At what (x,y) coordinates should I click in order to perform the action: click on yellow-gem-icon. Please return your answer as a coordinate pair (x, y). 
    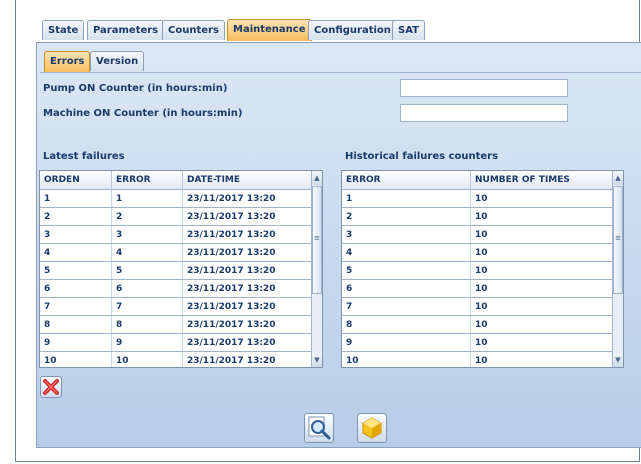
    Looking at the image, I should click on (372, 428).